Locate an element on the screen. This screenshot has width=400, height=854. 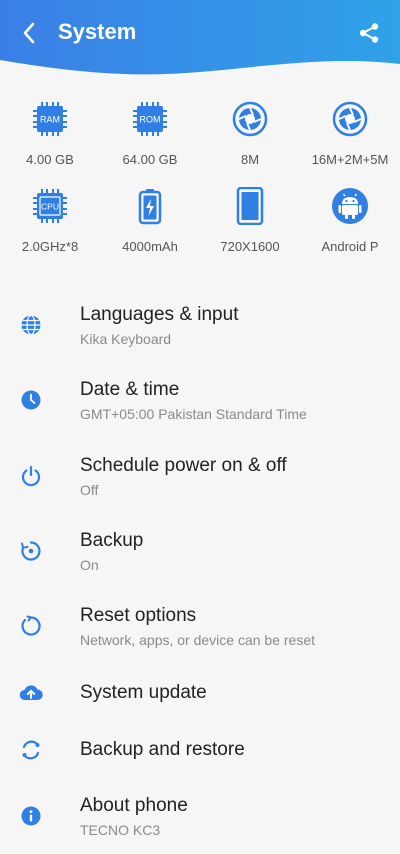
battery-icon is located at coordinates (150, 206).